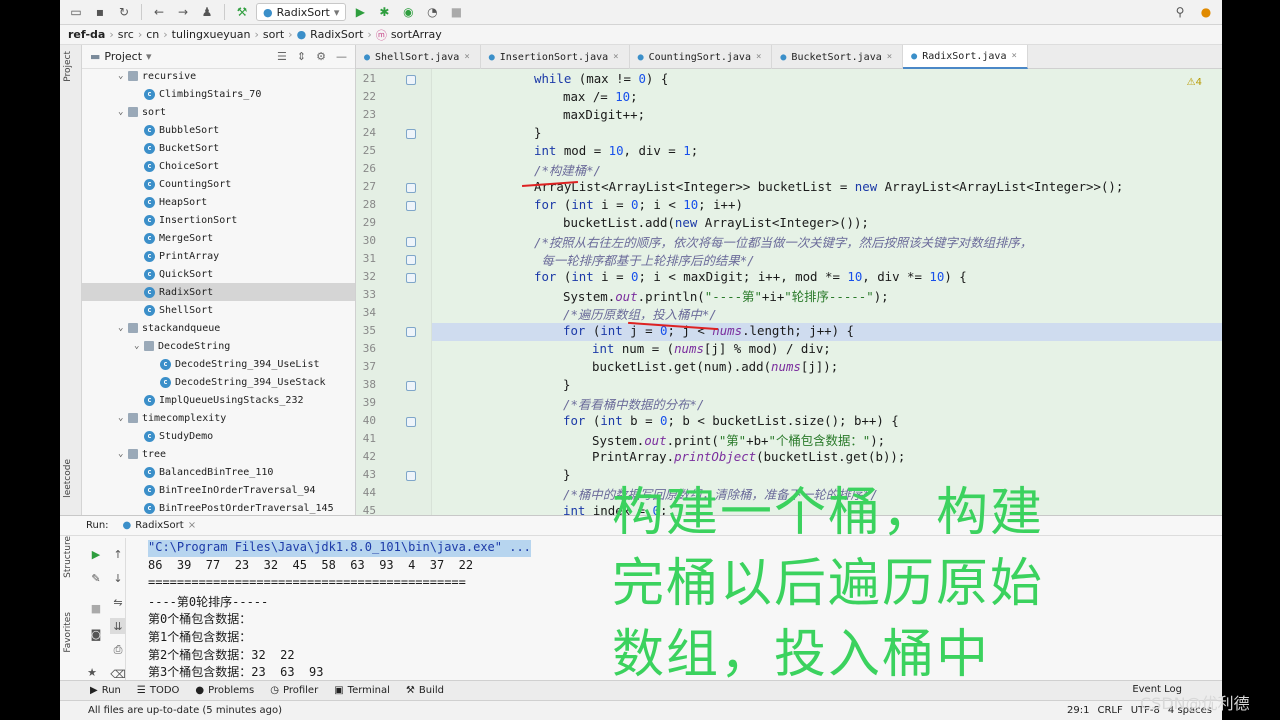 The image size is (1280, 720). What do you see at coordinates (68, 632) in the screenshot?
I see `favorites-side-tab: Favorites` at bounding box center [68, 632].